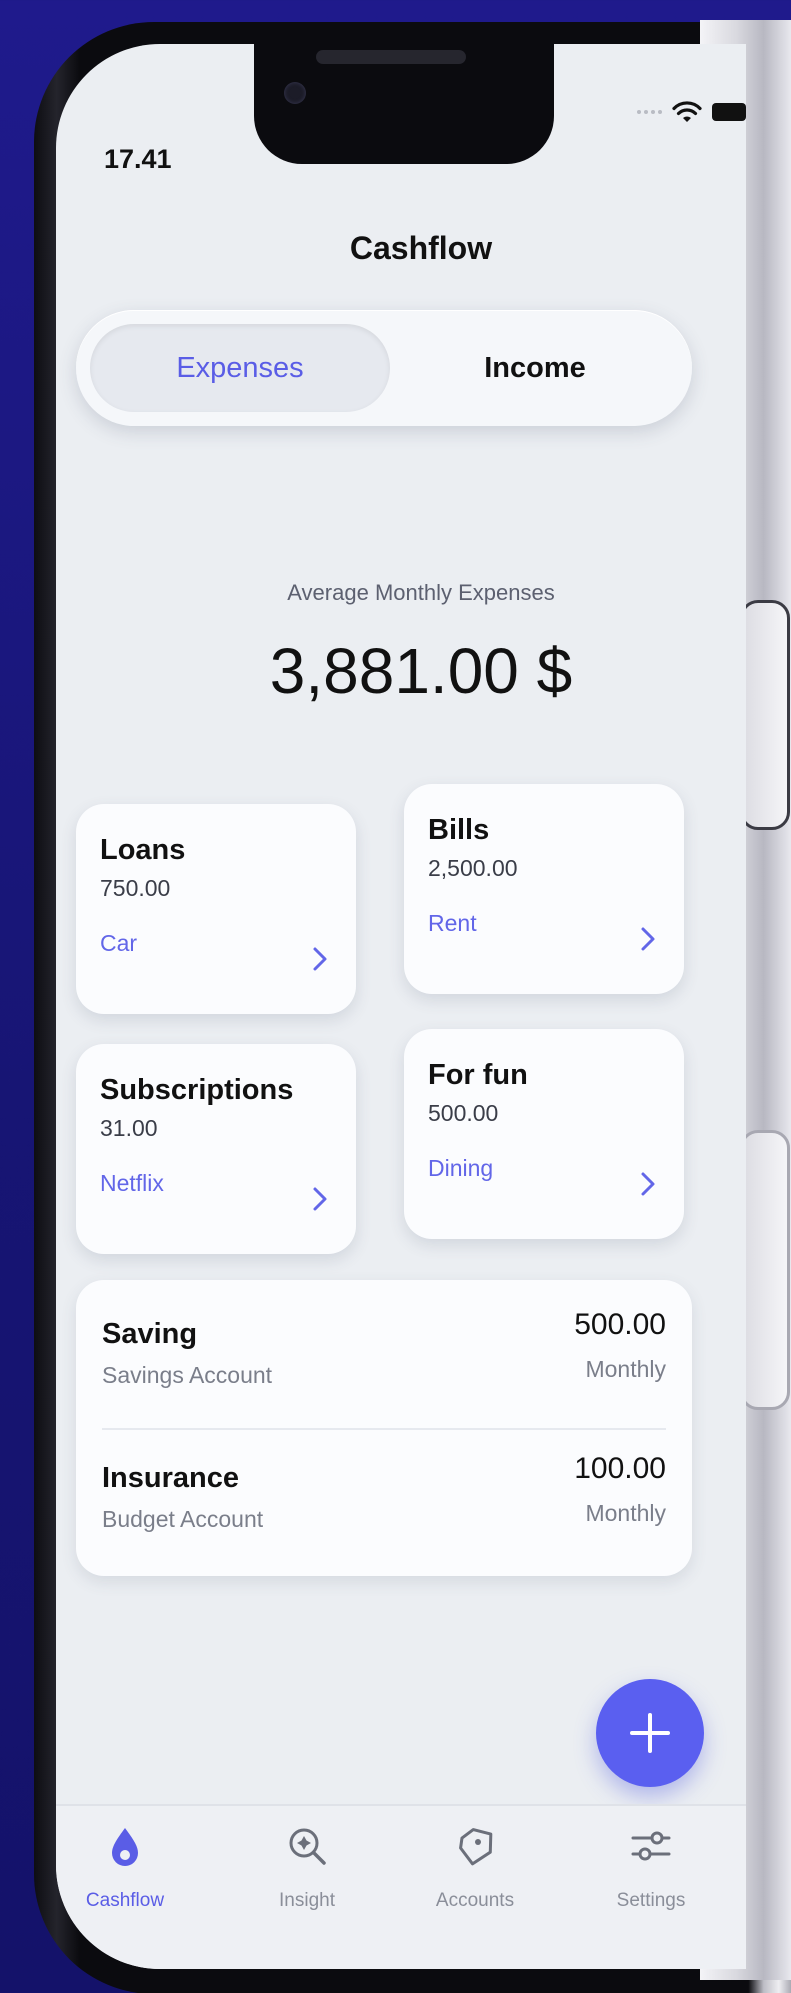  What do you see at coordinates (138, 159) in the screenshot?
I see `status-time: 17.41` at bounding box center [138, 159].